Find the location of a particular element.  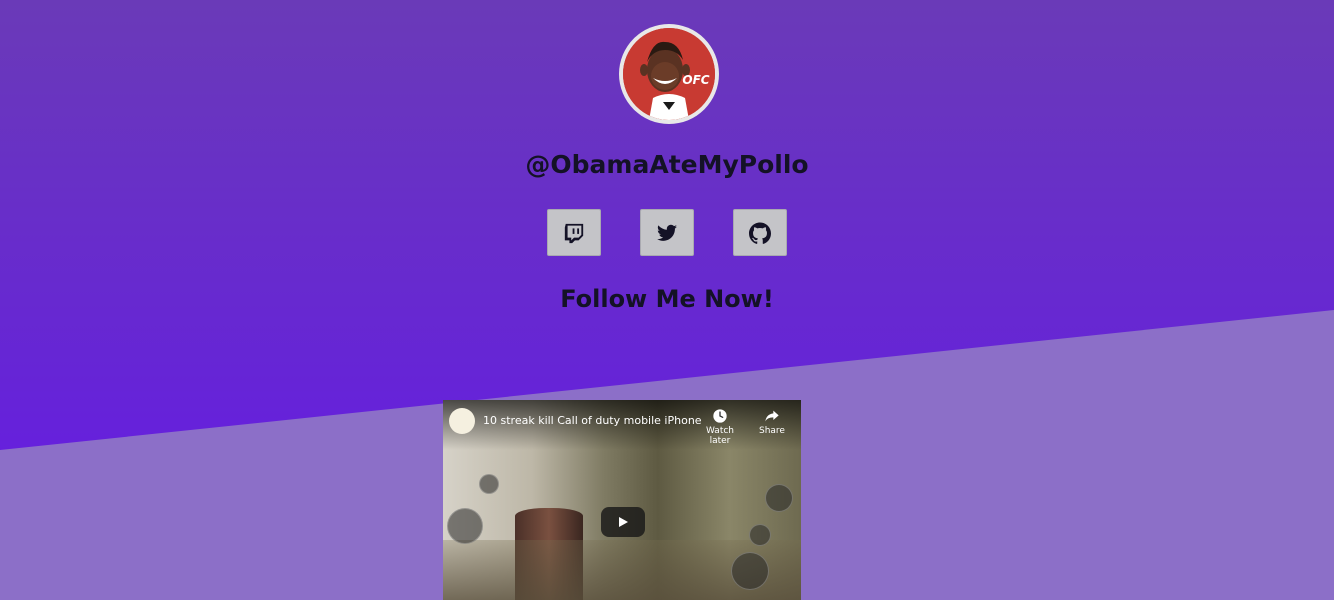

github-button is located at coordinates (760, 232).